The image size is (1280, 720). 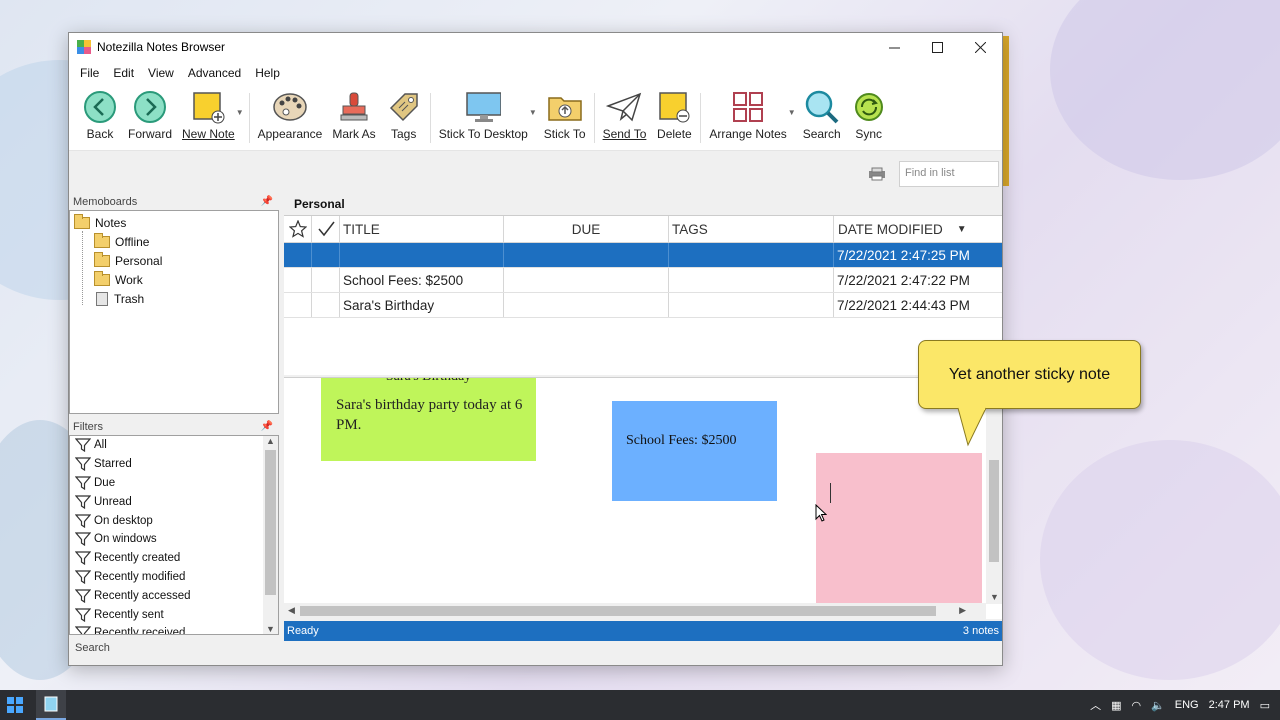 What do you see at coordinates (174, 558) in the screenshot?
I see `filter-item: Recently created` at bounding box center [174, 558].